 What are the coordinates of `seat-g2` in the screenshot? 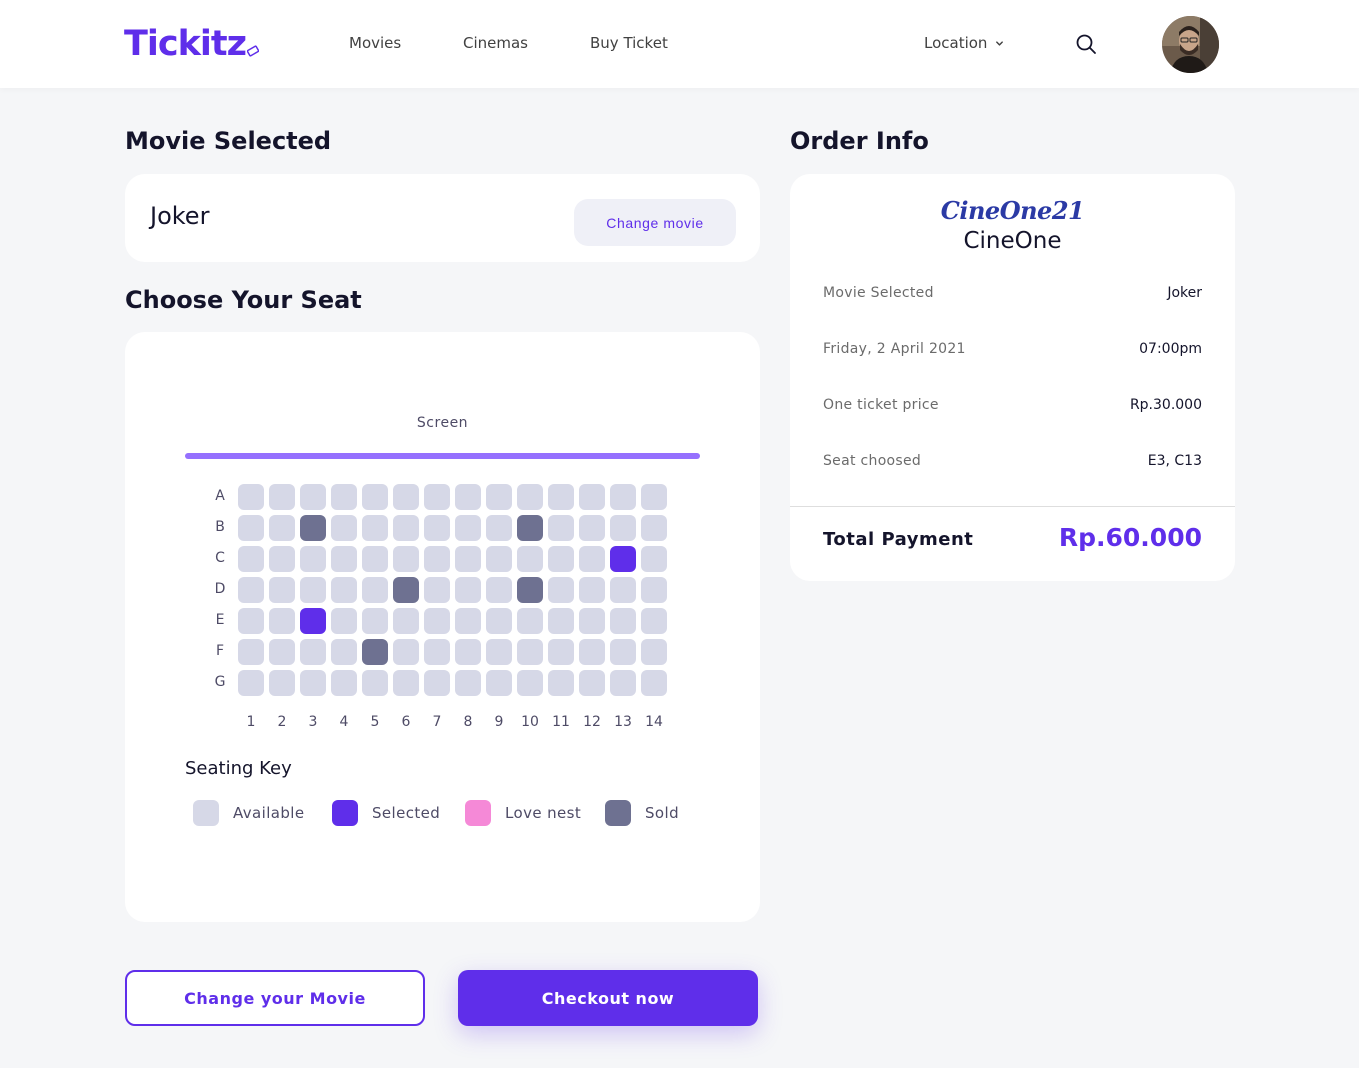 It's located at (282, 683).